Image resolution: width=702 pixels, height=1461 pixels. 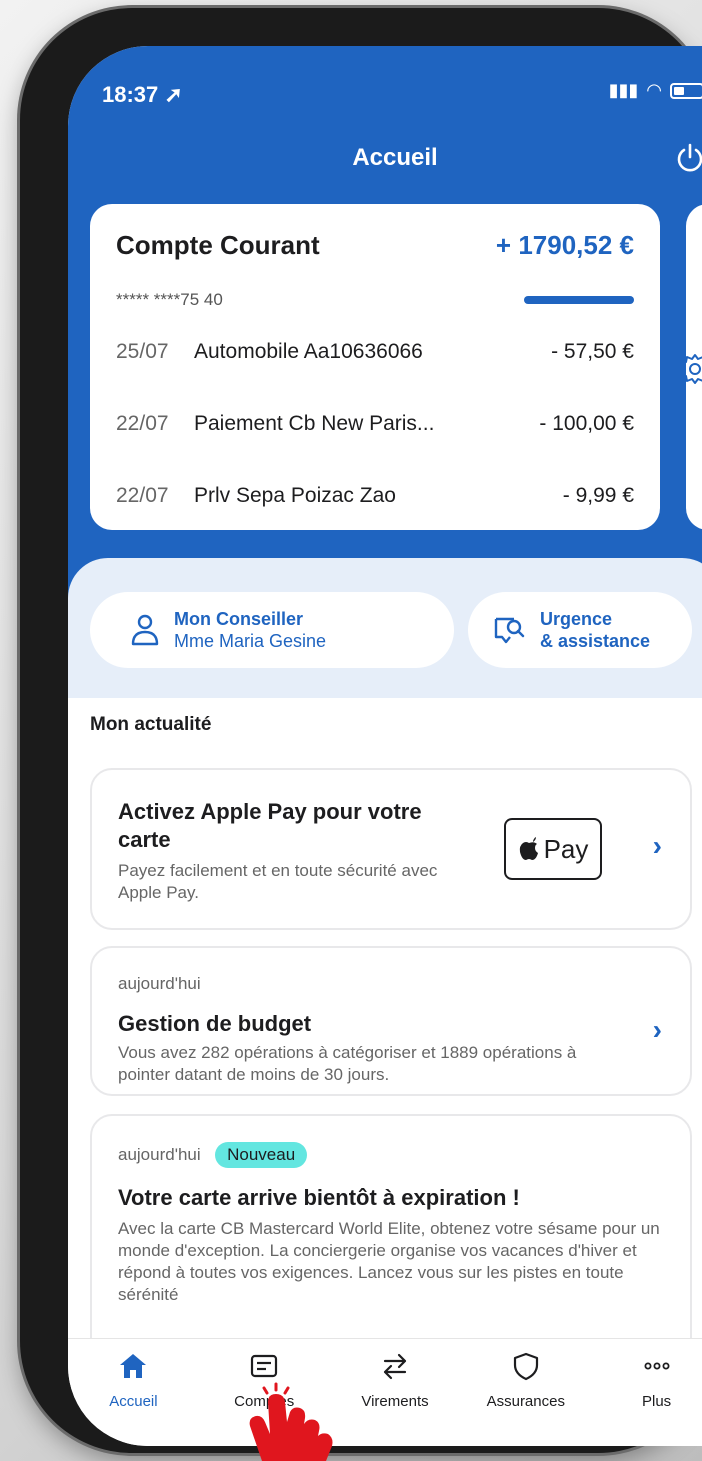 What do you see at coordinates (657, 1366) in the screenshot?
I see `more-icon` at bounding box center [657, 1366].